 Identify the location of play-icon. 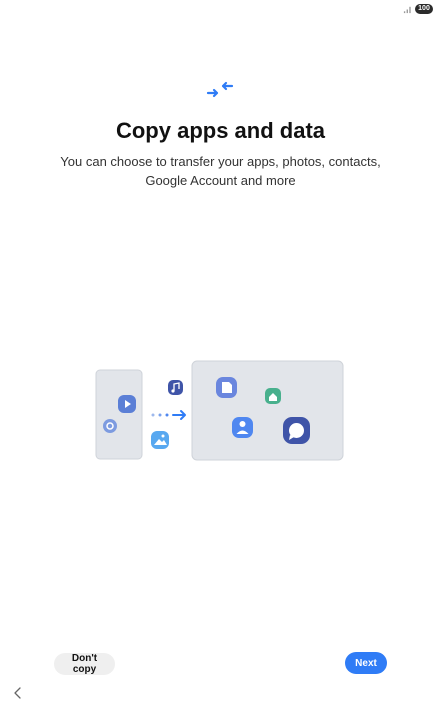
(127, 404).